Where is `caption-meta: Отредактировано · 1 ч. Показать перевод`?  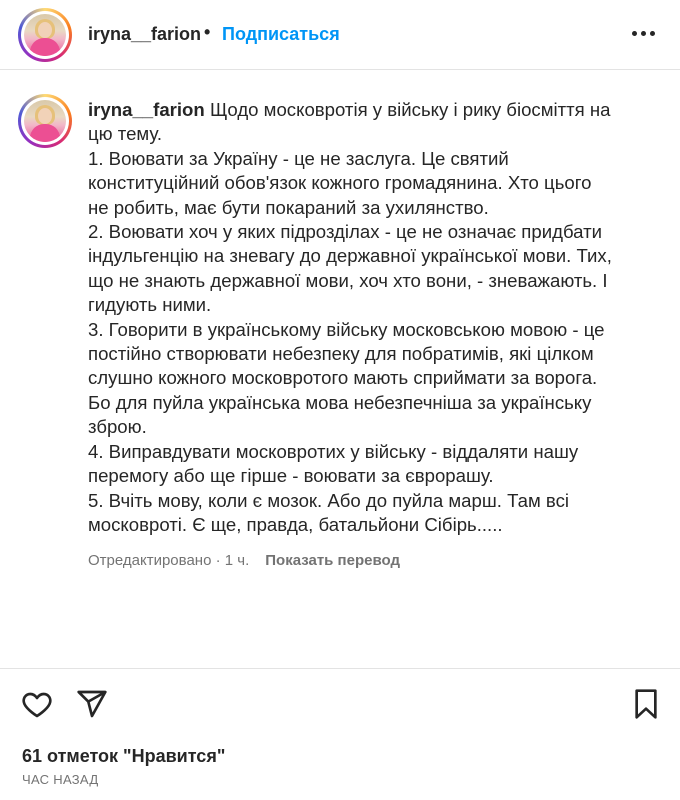 caption-meta: Отредактировано · 1 ч. Показать перевод is located at coordinates (244, 560).